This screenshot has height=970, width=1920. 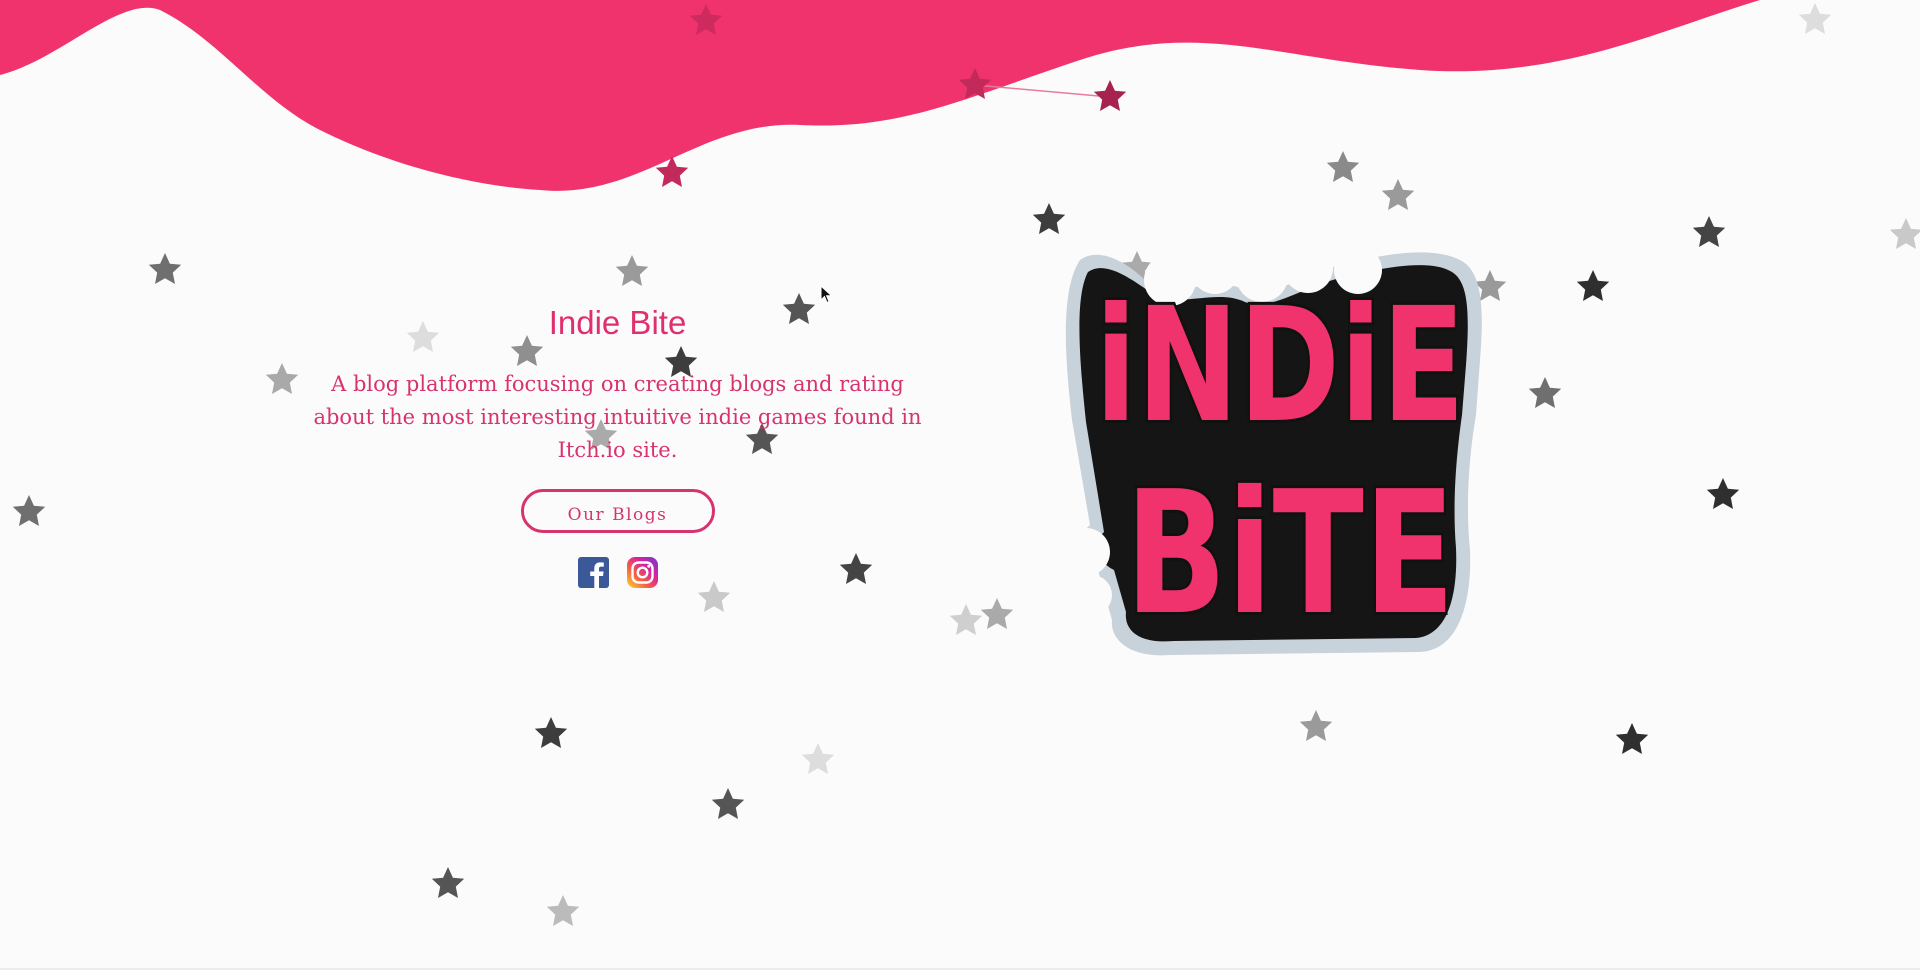 I want to click on our-blogs-button: Our Blogs, so click(x=617, y=511).